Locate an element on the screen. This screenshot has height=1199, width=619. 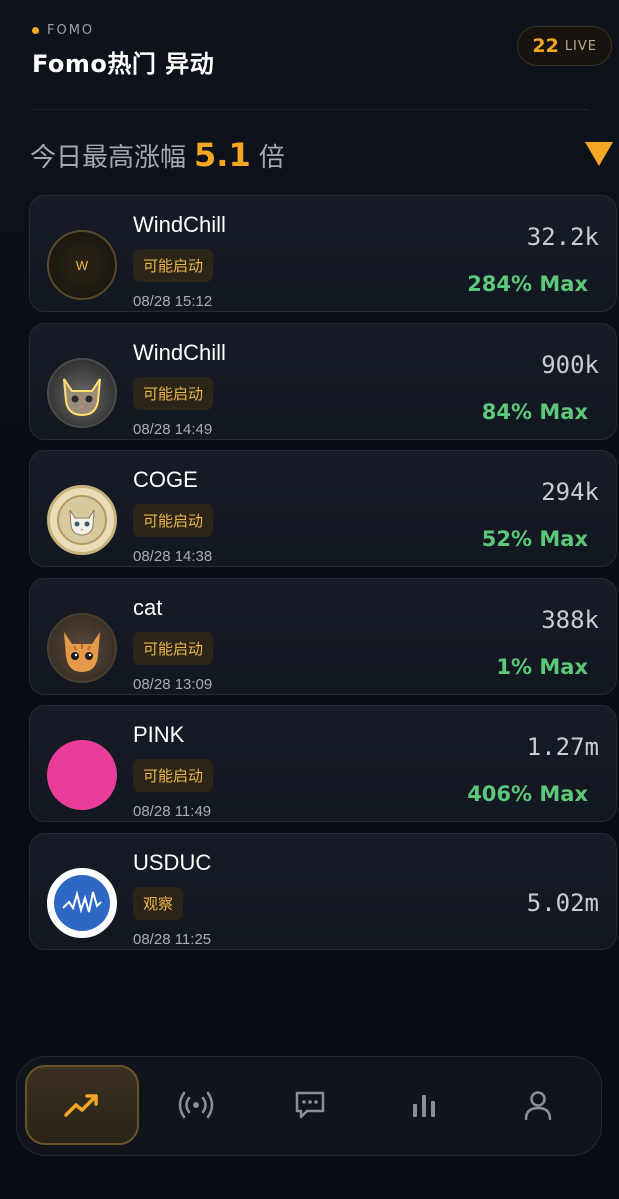
broadcast-icon is located at coordinates (196, 1105).